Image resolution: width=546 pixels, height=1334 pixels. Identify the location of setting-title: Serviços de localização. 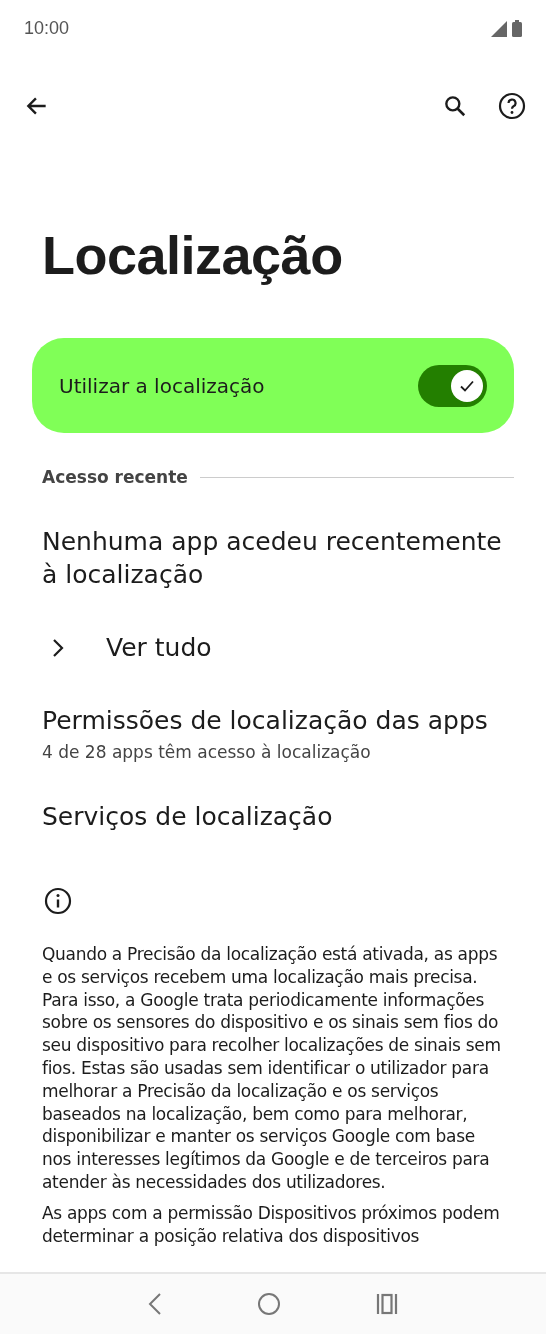
(273, 816).